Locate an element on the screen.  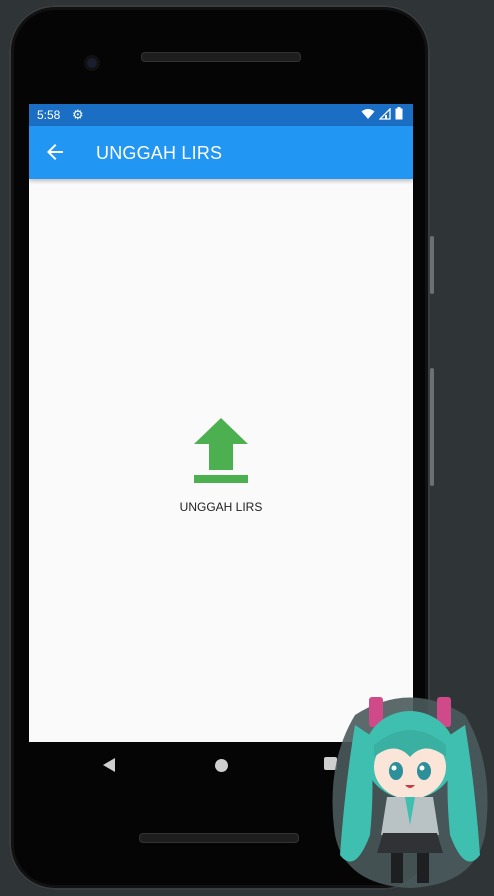
power-button is located at coordinates (432, 427).